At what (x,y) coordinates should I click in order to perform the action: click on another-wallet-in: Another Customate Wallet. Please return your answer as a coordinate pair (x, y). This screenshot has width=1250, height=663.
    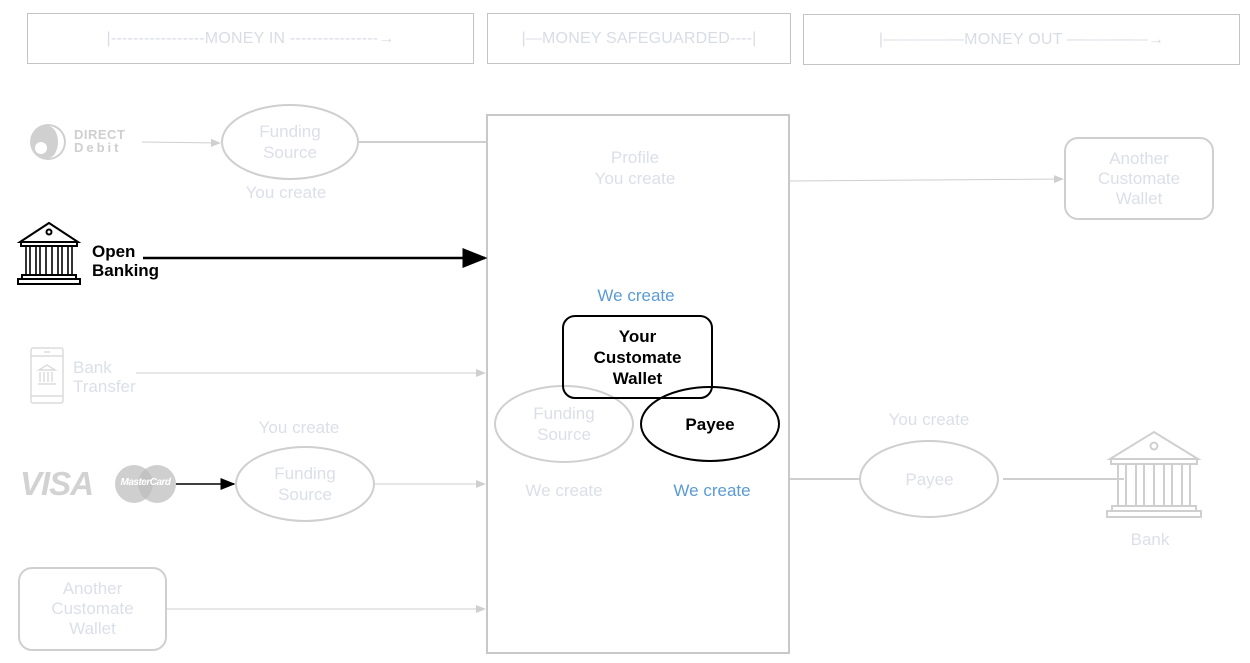
    Looking at the image, I should click on (92, 609).